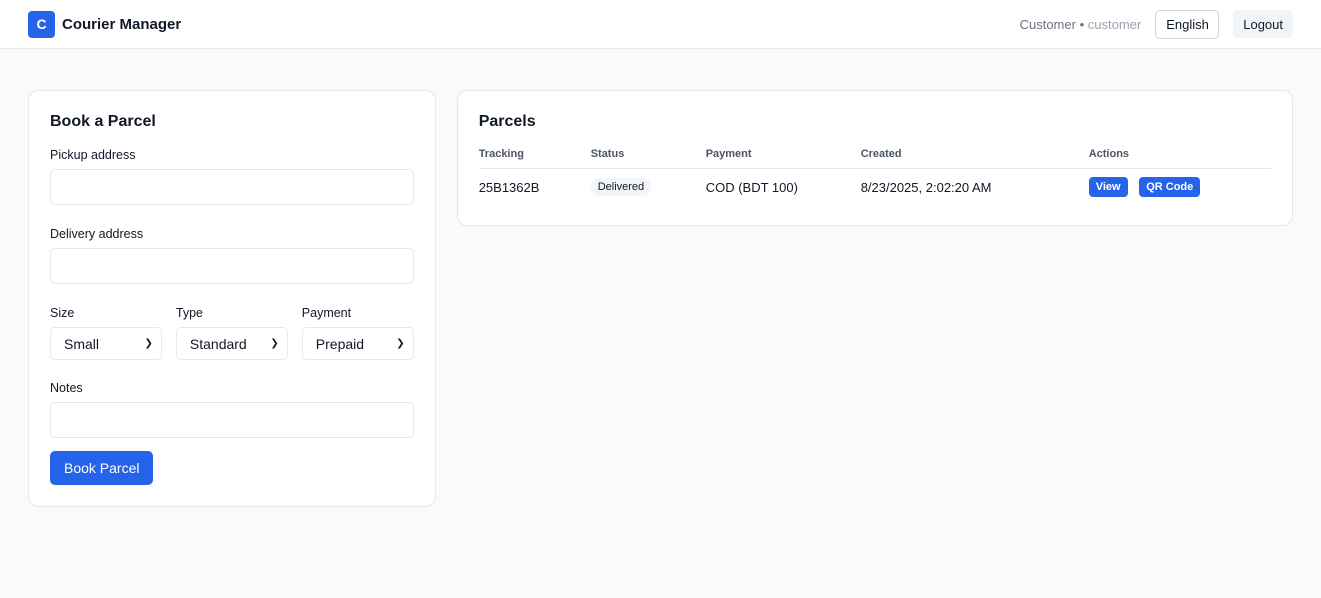 The image size is (1321, 598). What do you see at coordinates (41, 24) in the screenshot?
I see `logo-icon: C` at bounding box center [41, 24].